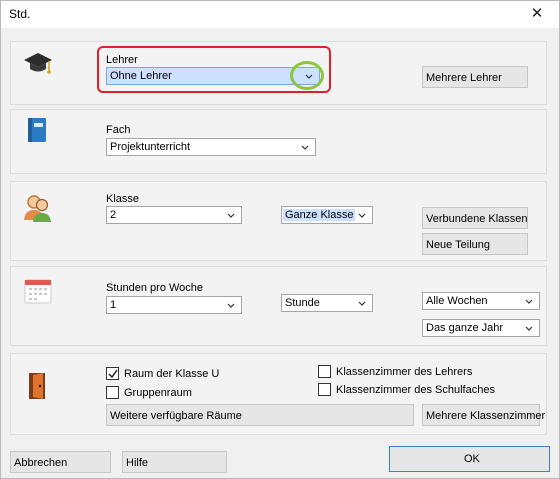  I want to click on teacher-room-label: Klassenzimmer des Lehrers, so click(404, 372).